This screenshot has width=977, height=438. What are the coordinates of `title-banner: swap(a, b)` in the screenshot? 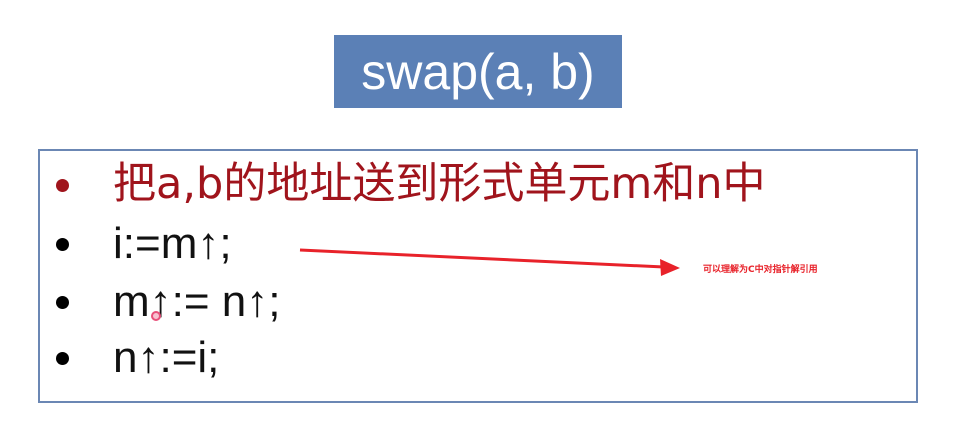 It's located at (478, 71).